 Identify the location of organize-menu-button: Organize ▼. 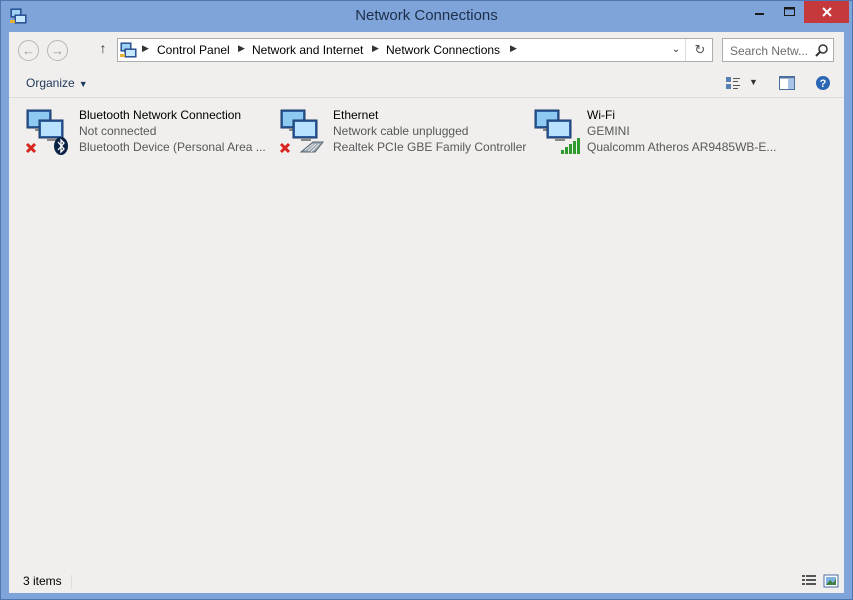
(57, 83).